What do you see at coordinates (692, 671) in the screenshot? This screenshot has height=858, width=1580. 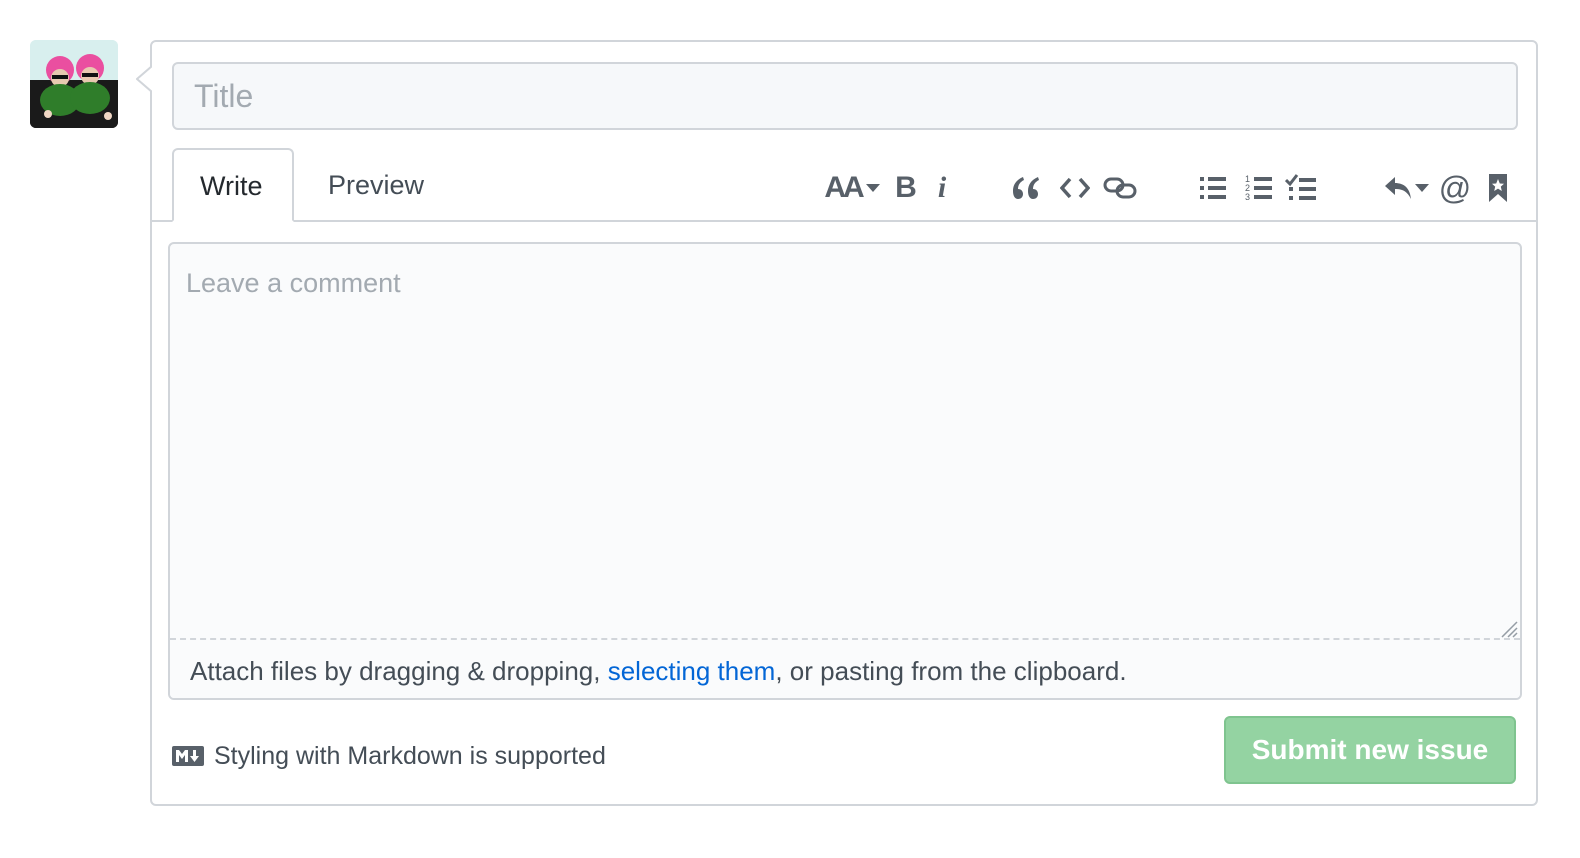 I see `select-files-link: selecting them` at bounding box center [692, 671].